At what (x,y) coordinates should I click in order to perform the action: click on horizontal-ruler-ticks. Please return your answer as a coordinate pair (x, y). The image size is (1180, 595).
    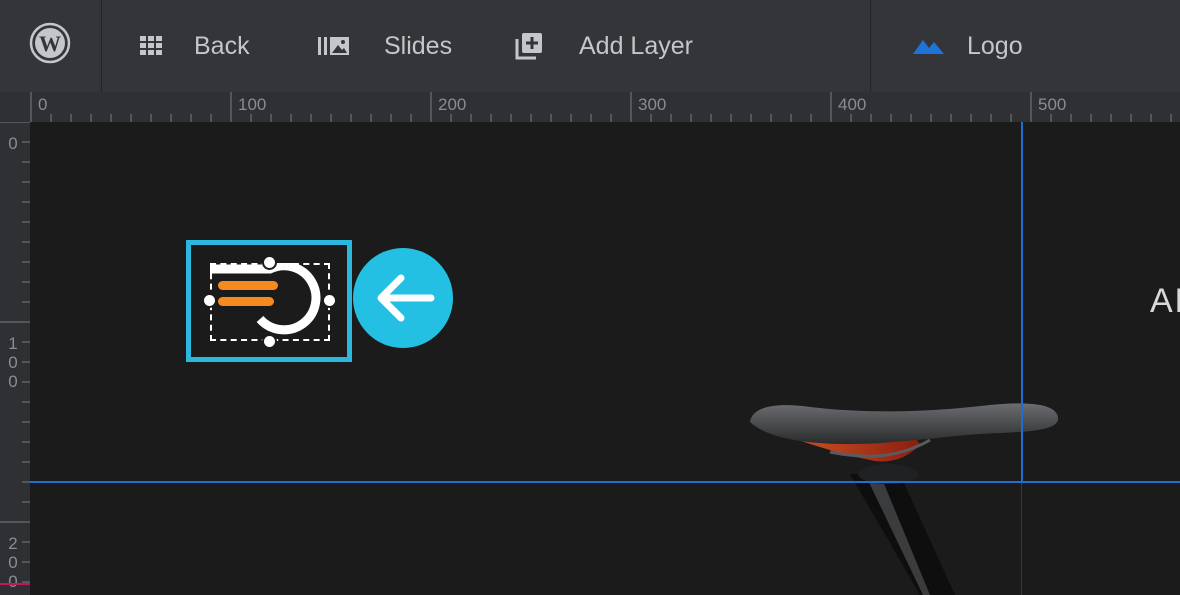
    Looking at the image, I should click on (601, 107).